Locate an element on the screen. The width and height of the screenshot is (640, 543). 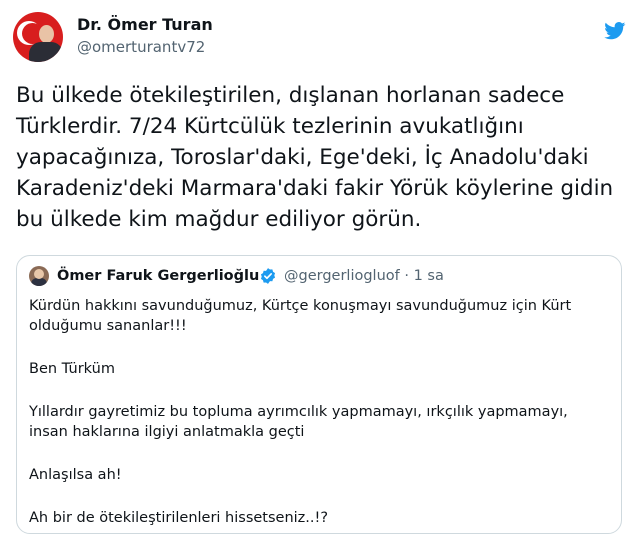
quoted-author-name: Ömer Faruk Gergerlioğlu is located at coordinates (158, 276).